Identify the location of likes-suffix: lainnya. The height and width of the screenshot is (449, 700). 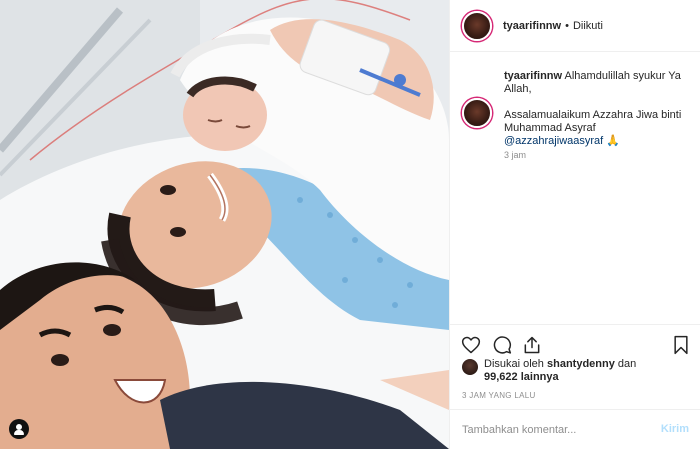
(540, 377).